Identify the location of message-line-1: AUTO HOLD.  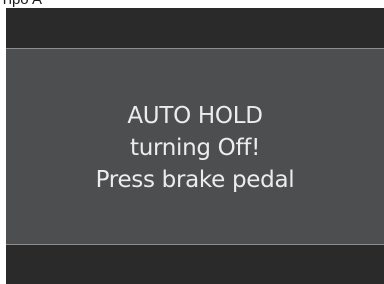
(195, 116).